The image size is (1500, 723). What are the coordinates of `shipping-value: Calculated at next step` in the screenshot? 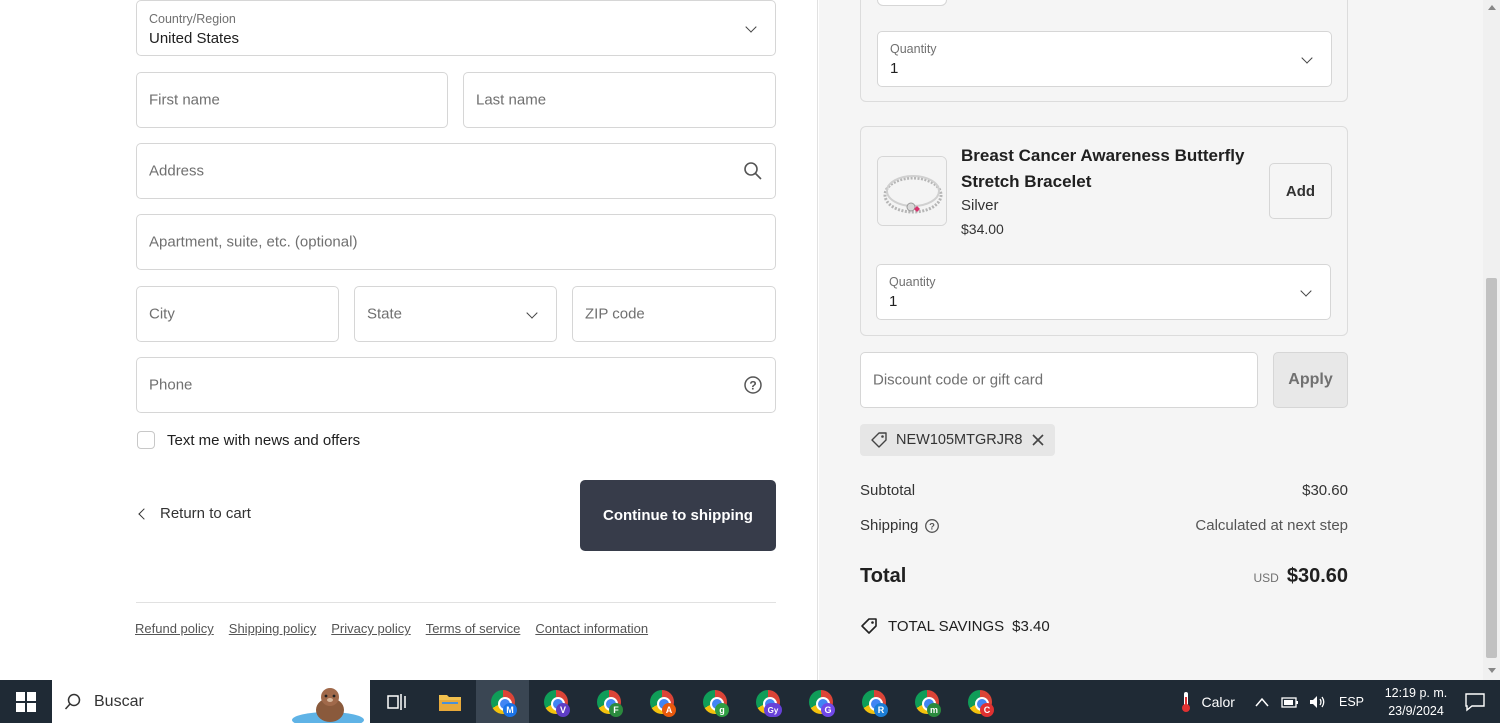 It's located at (1271, 525).